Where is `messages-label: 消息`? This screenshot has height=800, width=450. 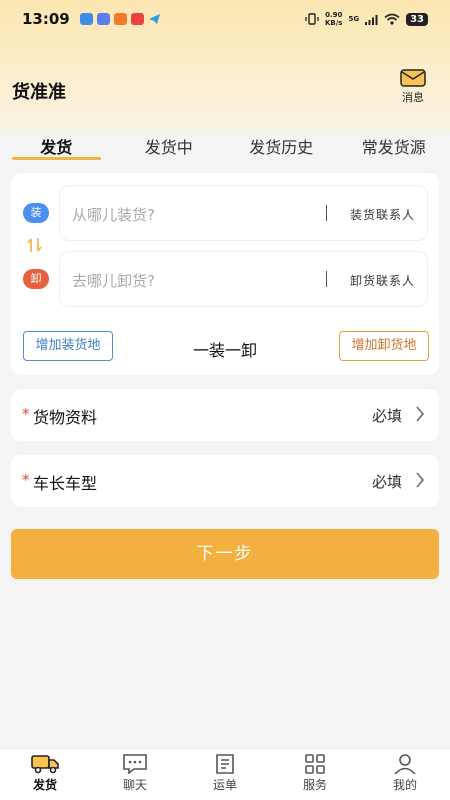 messages-label: 消息 is located at coordinates (413, 97).